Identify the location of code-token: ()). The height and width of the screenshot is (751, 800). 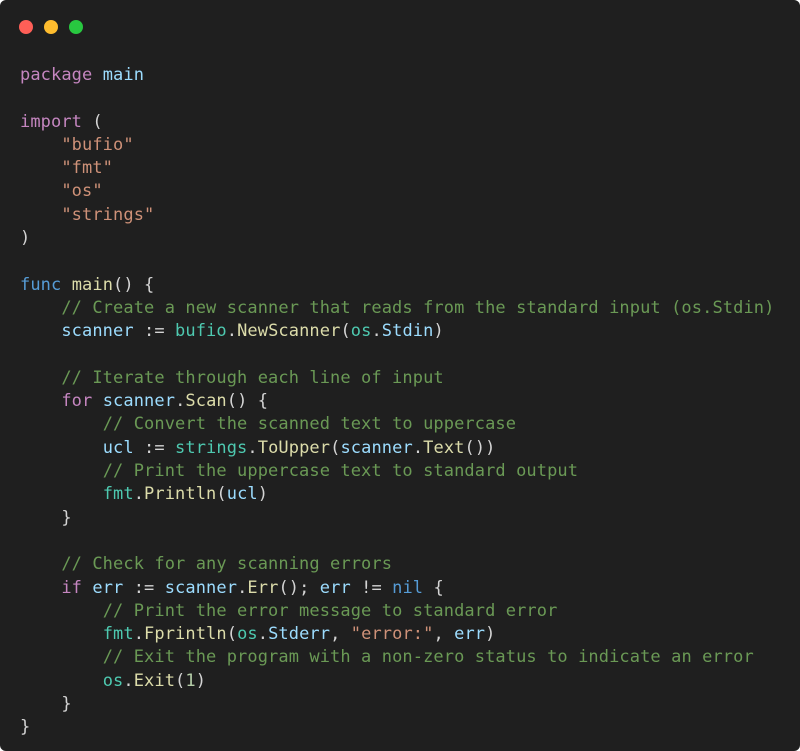
(480, 447).